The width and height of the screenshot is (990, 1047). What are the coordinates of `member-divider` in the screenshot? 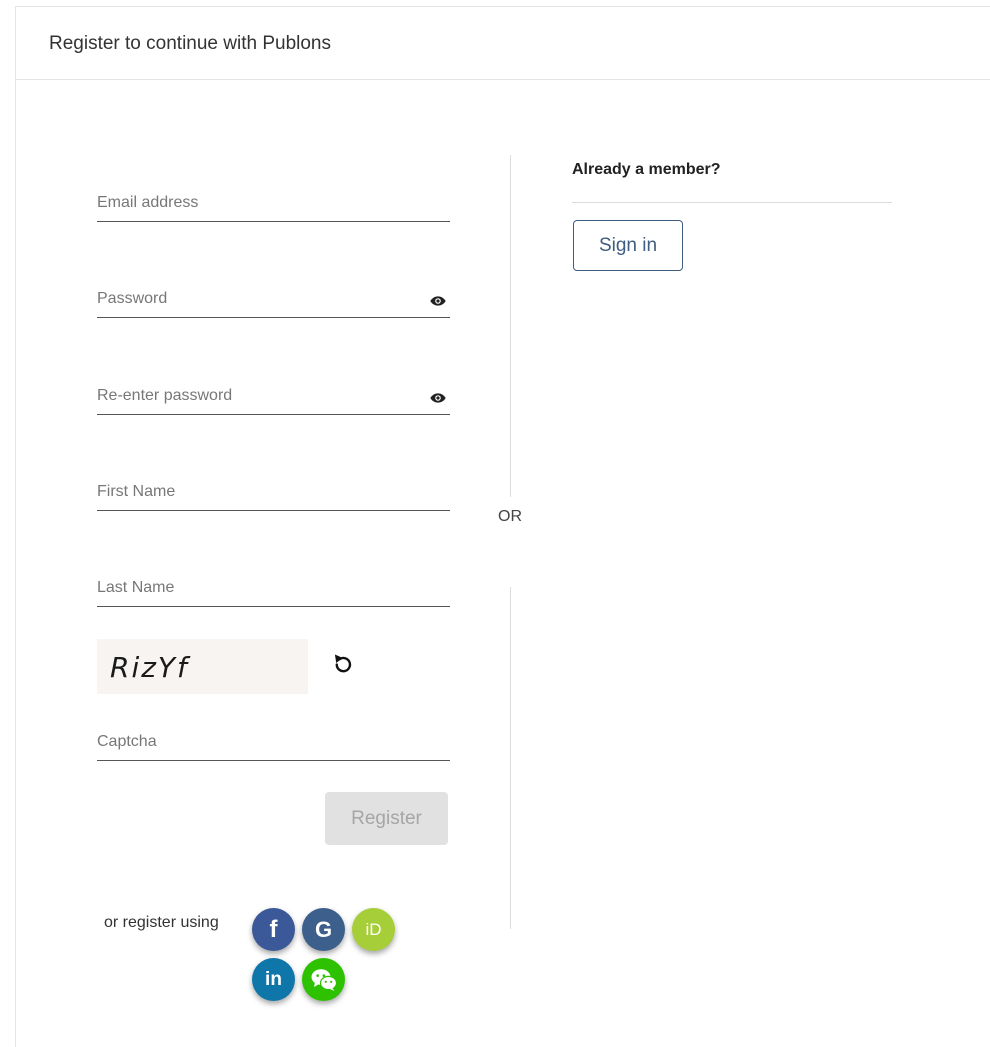 It's located at (732, 202).